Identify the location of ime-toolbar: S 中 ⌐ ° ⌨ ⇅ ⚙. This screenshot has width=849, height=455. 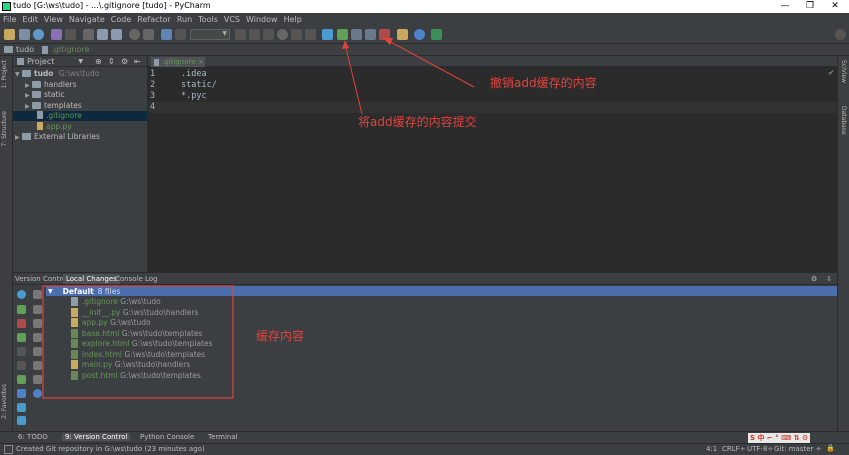
(779, 438).